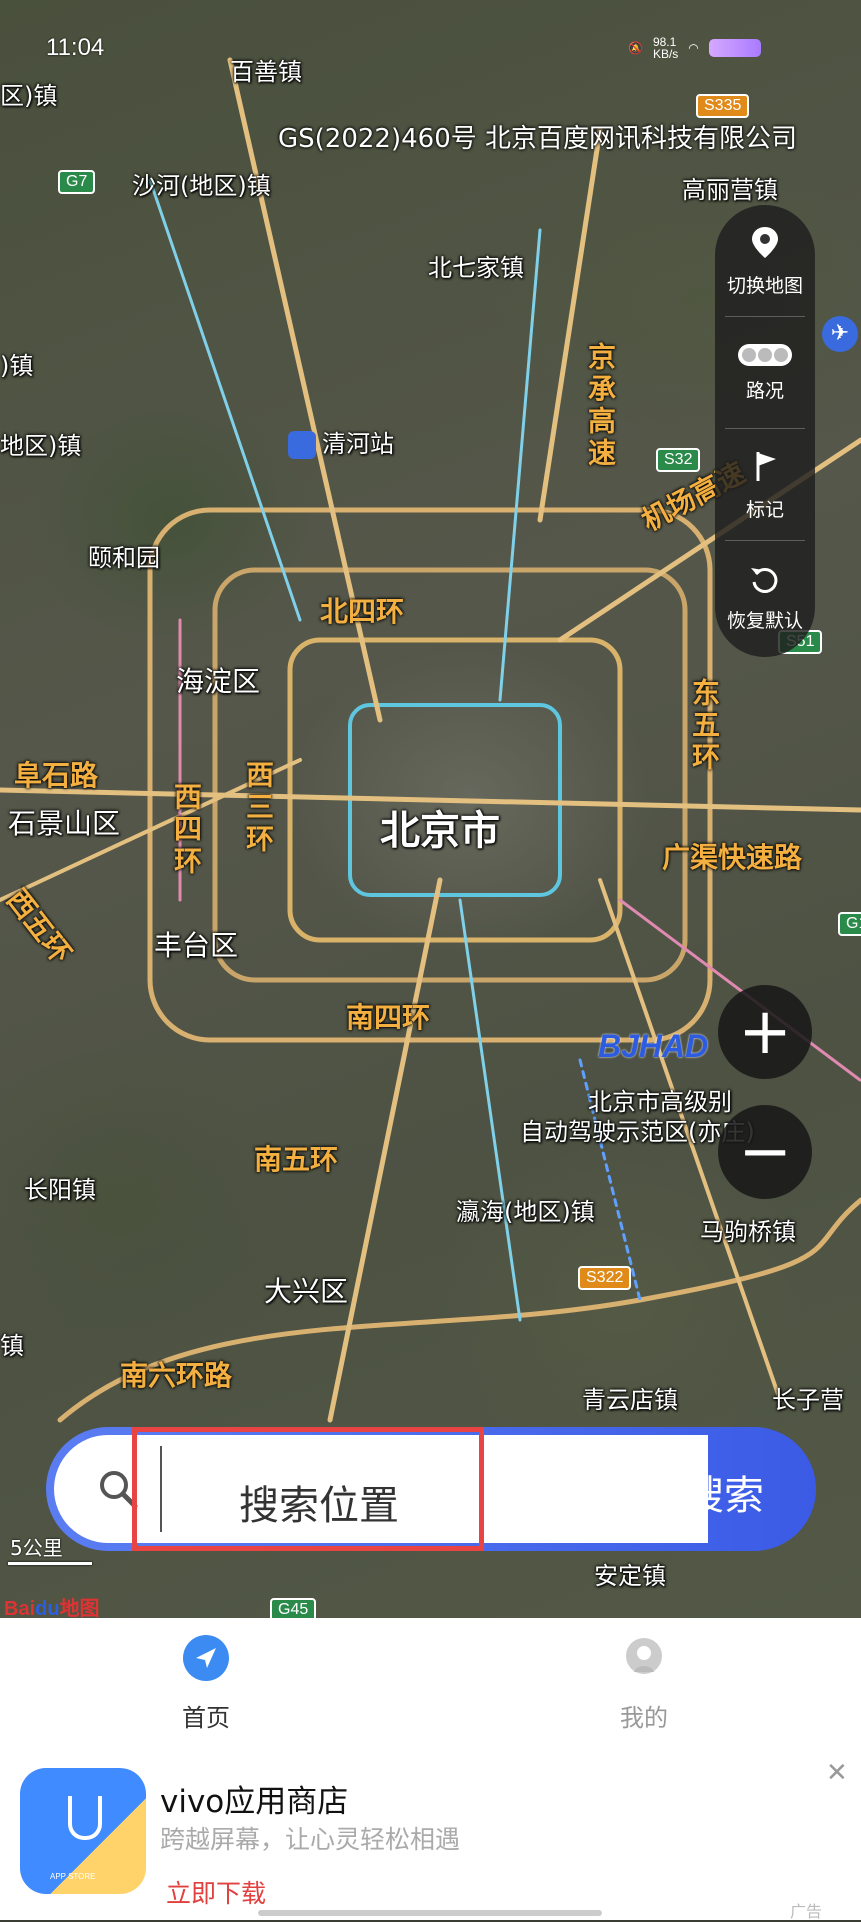 The width and height of the screenshot is (861, 1922). What do you see at coordinates (430, 1913) in the screenshot?
I see `home-indicator` at bounding box center [430, 1913].